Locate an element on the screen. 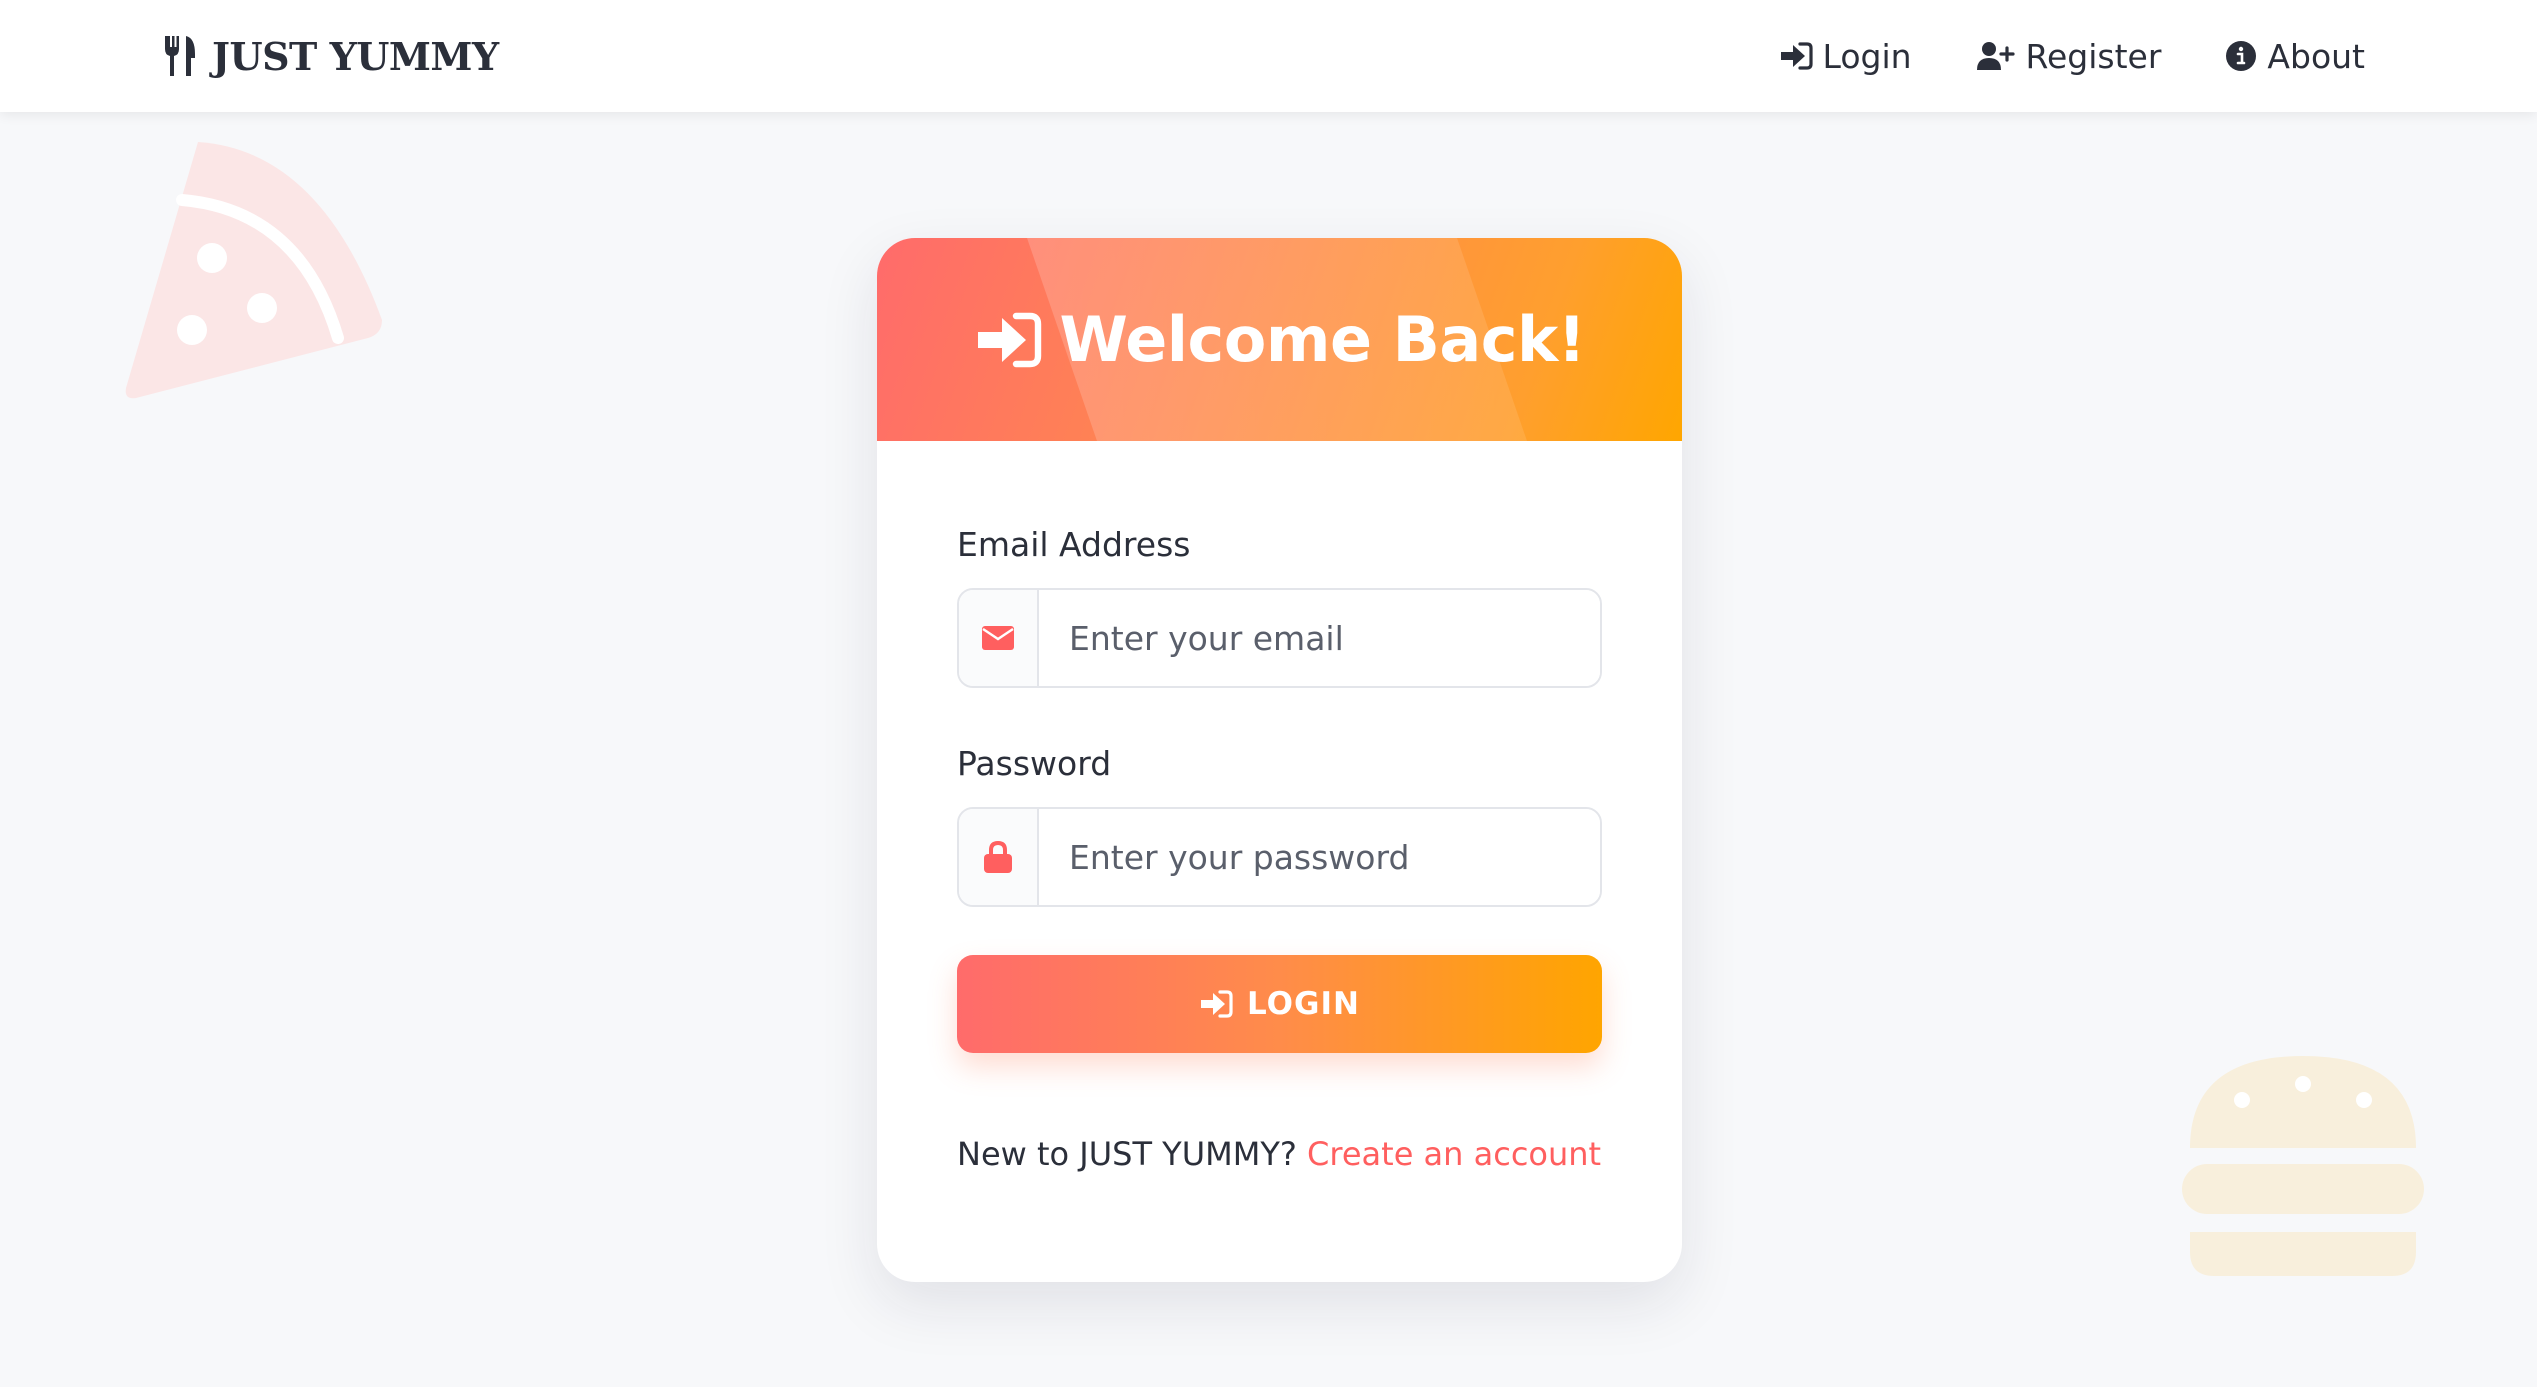 Image resolution: width=2537 pixels, height=1387 pixels. info-circle-icon is located at coordinates (2241, 56).